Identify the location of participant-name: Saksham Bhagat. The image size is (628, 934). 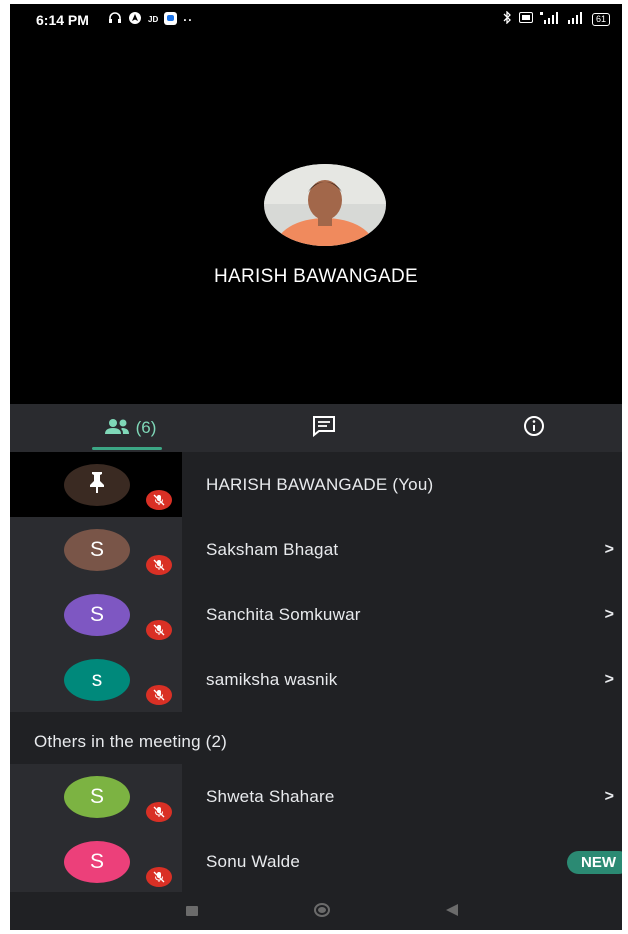
(272, 549).